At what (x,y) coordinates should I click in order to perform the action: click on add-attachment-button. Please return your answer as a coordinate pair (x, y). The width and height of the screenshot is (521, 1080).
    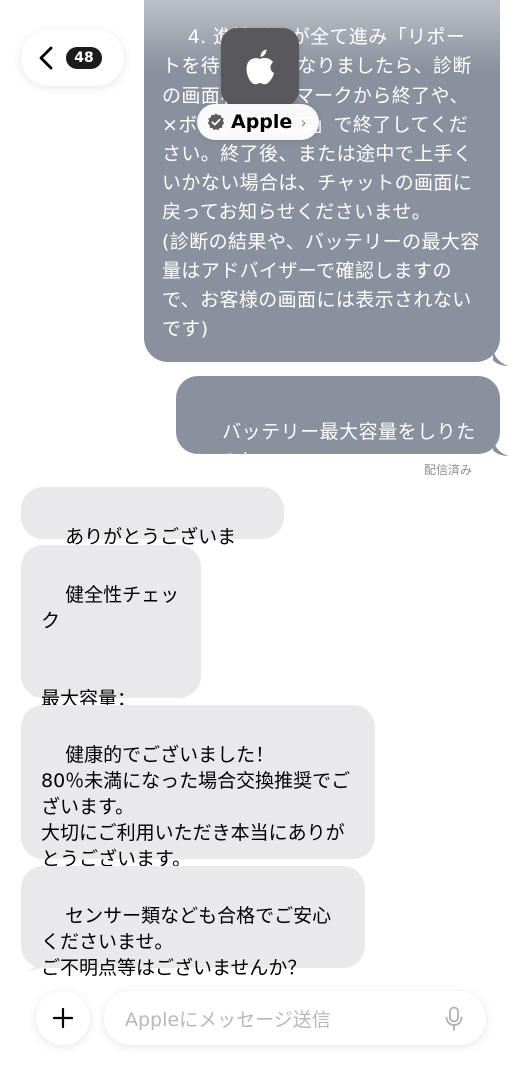
    Looking at the image, I should click on (63, 1018).